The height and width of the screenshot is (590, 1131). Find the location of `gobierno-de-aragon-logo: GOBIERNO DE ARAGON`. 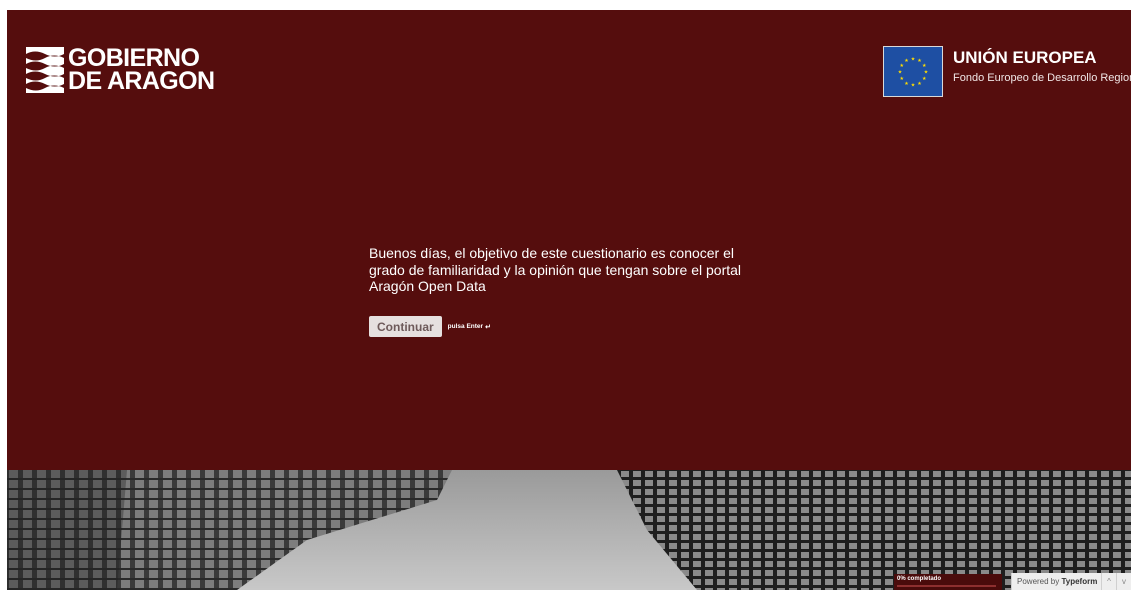

gobierno-de-aragon-logo: GOBIERNO DE ARAGON is located at coordinates (120, 70).